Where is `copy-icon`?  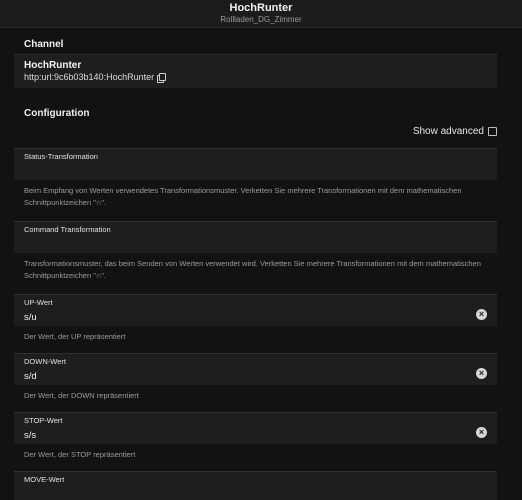 copy-icon is located at coordinates (162, 77).